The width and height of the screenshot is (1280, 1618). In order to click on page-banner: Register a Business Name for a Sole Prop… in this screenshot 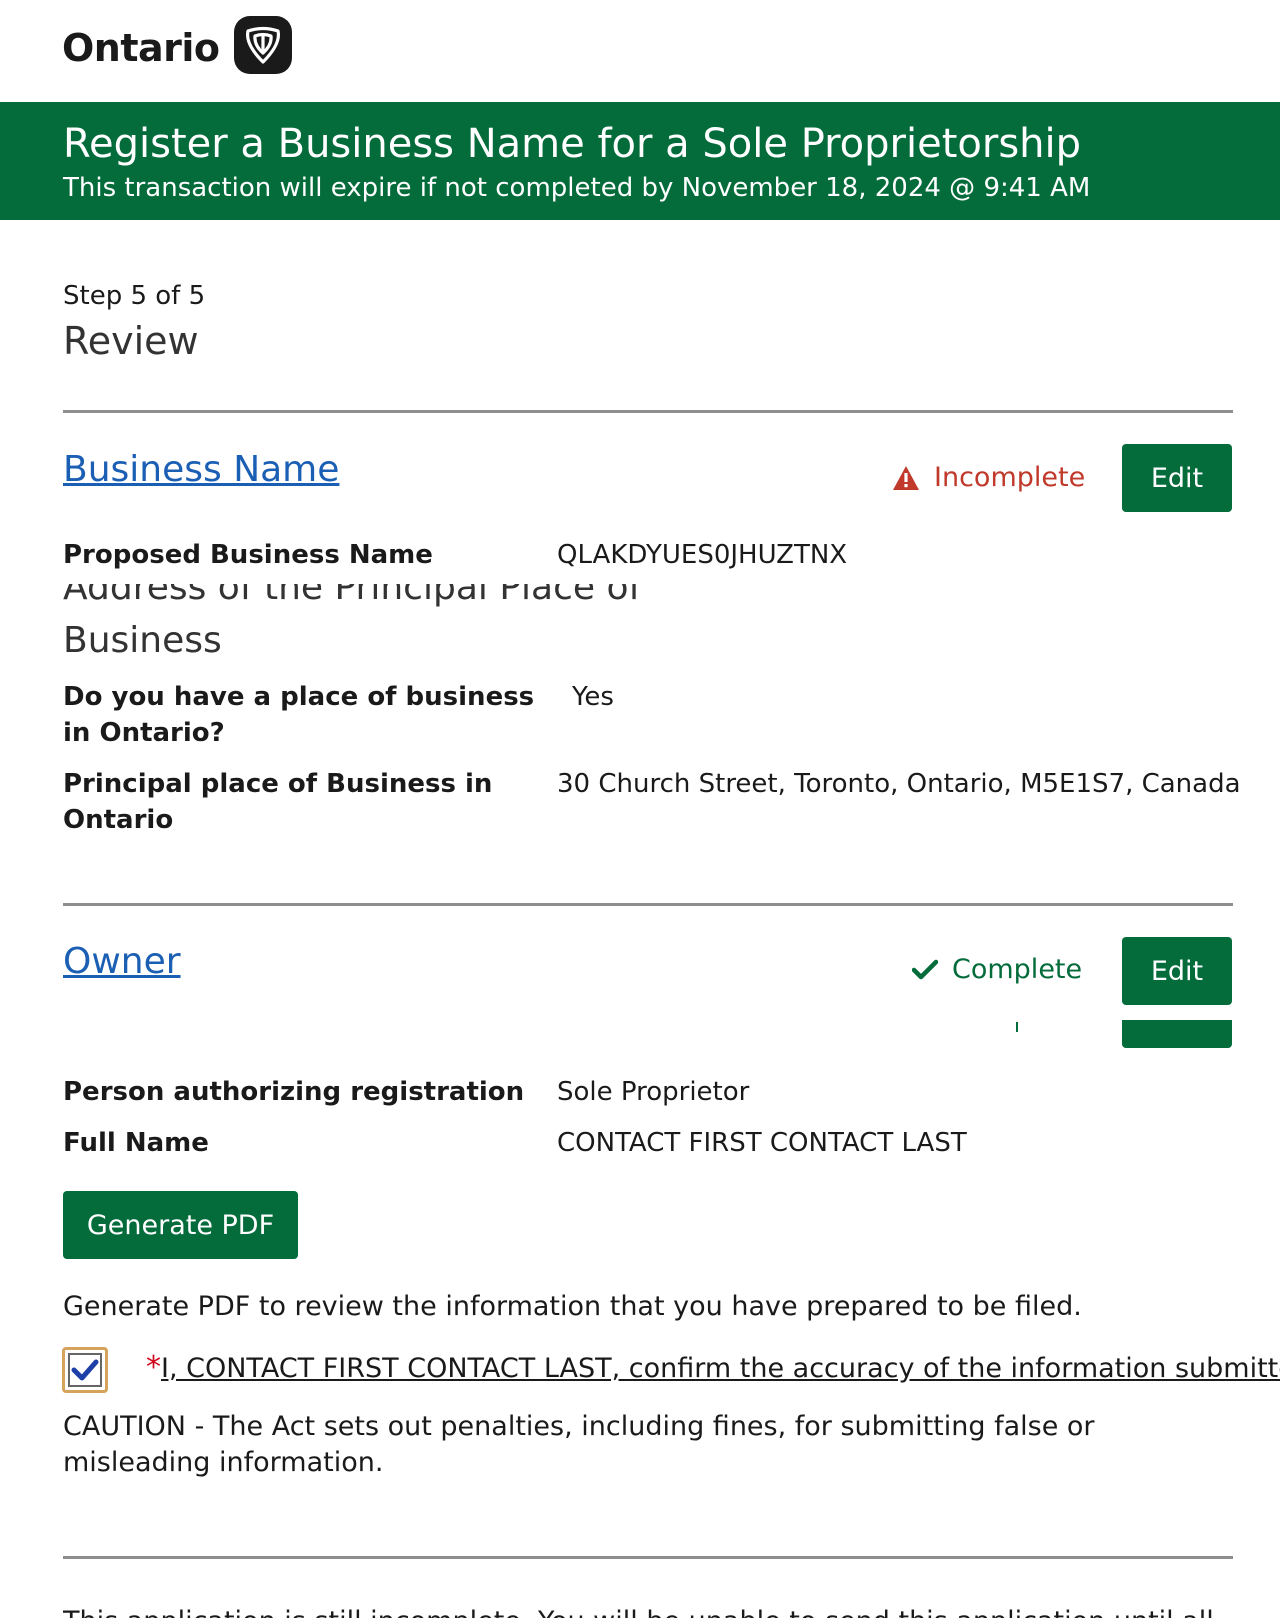, I will do `click(640, 161)`.